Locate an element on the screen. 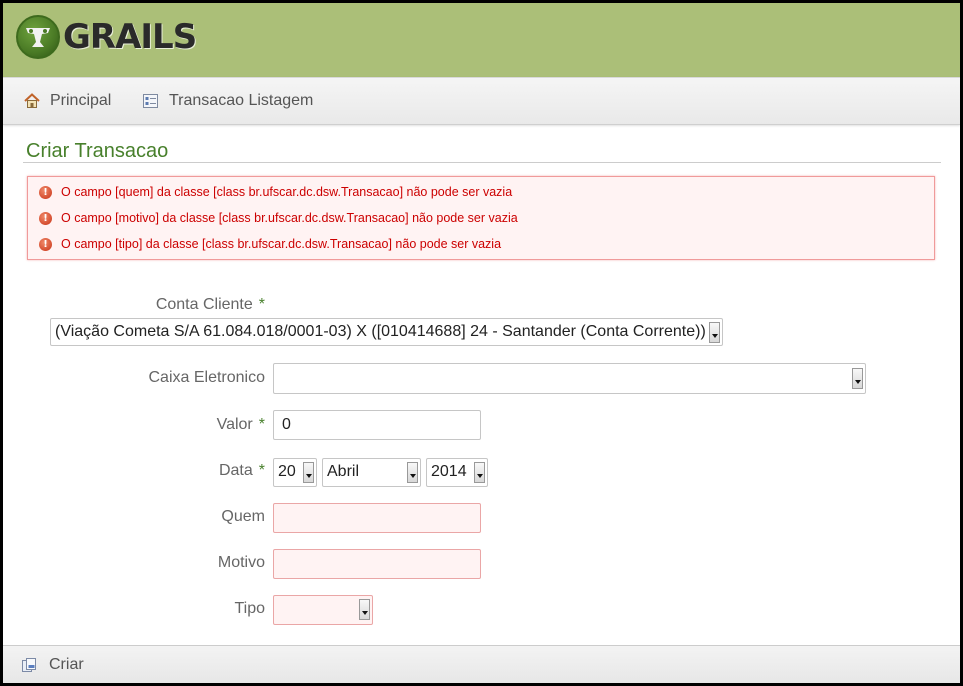 The height and width of the screenshot is (686, 963). quem-label: Quem is located at coordinates (243, 516).